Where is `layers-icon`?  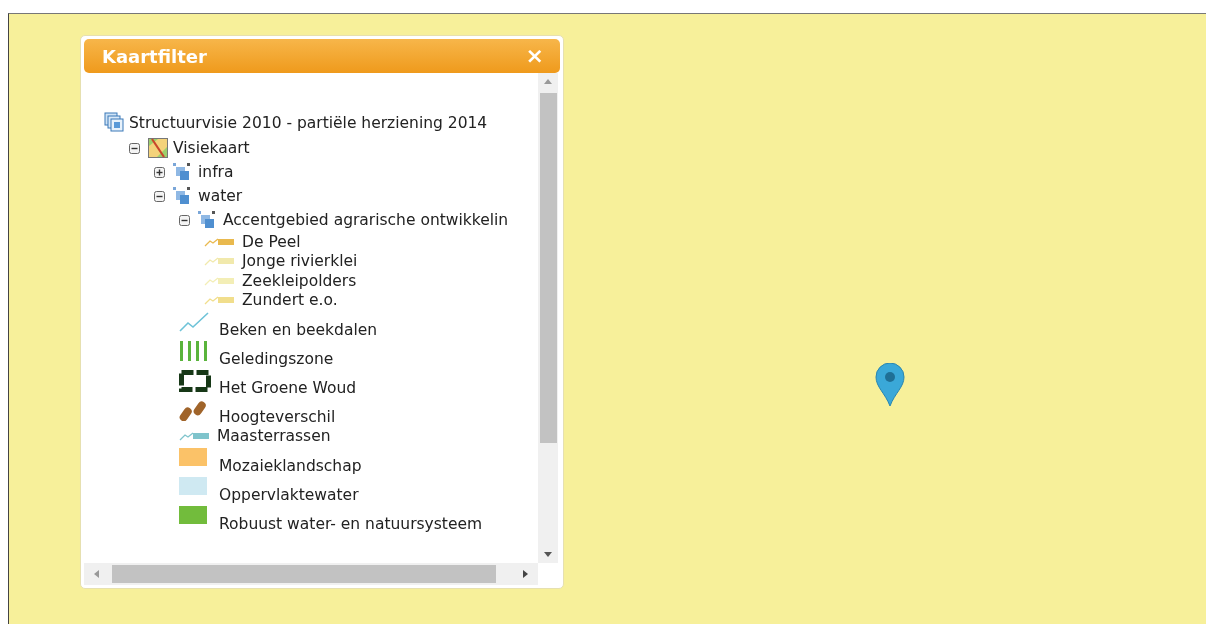
layers-icon is located at coordinates (114, 122).